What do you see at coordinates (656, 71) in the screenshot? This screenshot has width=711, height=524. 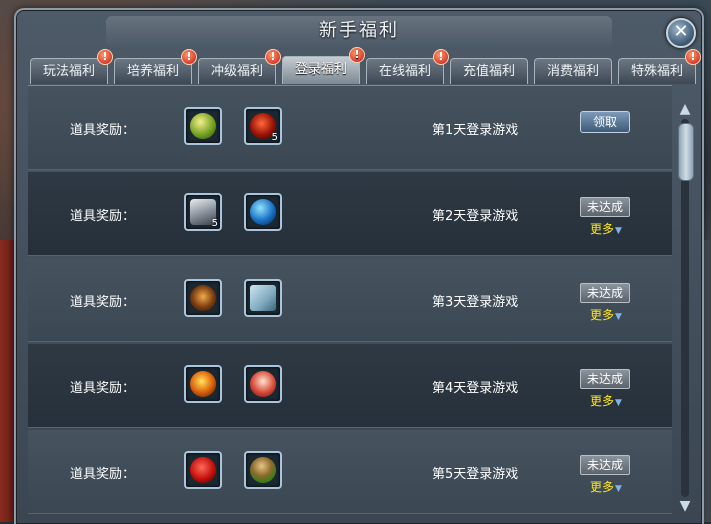 I see `tab-label: 特殊福利` at bounding box center [656, 71].